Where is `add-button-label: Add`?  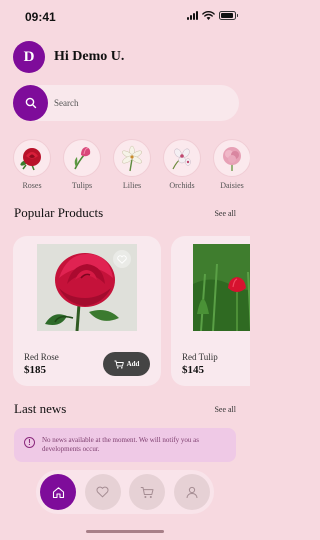 add-button-label: Add is located at coordinates (133, 364).